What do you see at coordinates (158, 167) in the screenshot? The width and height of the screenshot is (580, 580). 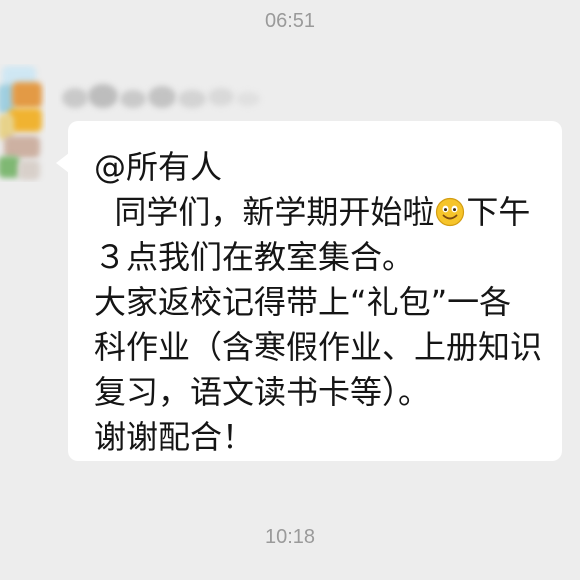 I see `mention-all: @所有人` at bounding box center [158, 167].